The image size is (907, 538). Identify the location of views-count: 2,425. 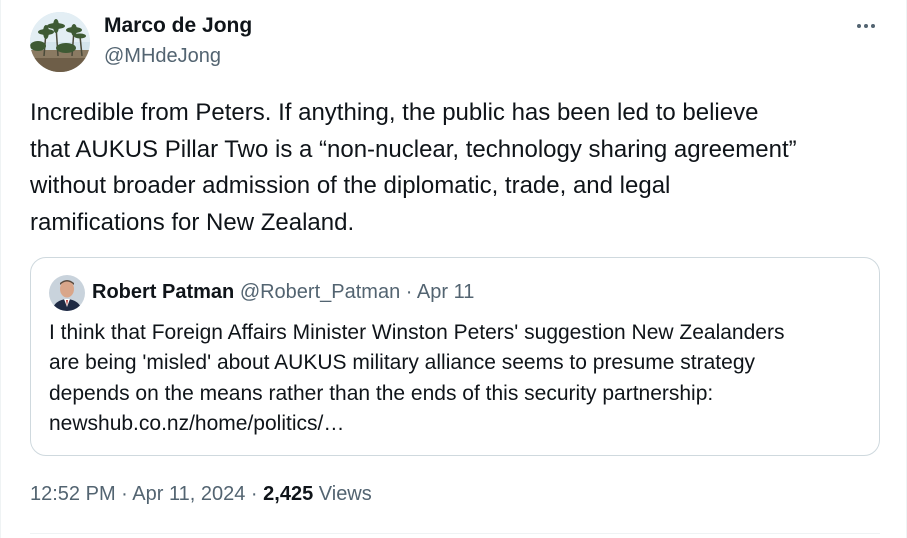
(288, 494).